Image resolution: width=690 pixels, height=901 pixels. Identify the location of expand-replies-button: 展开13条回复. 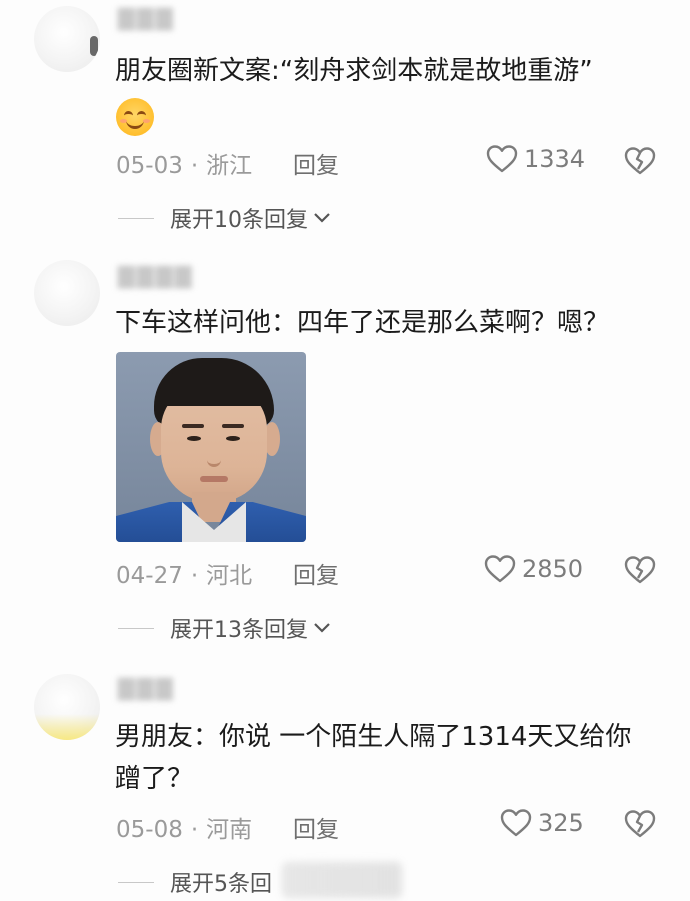
(225, 628).